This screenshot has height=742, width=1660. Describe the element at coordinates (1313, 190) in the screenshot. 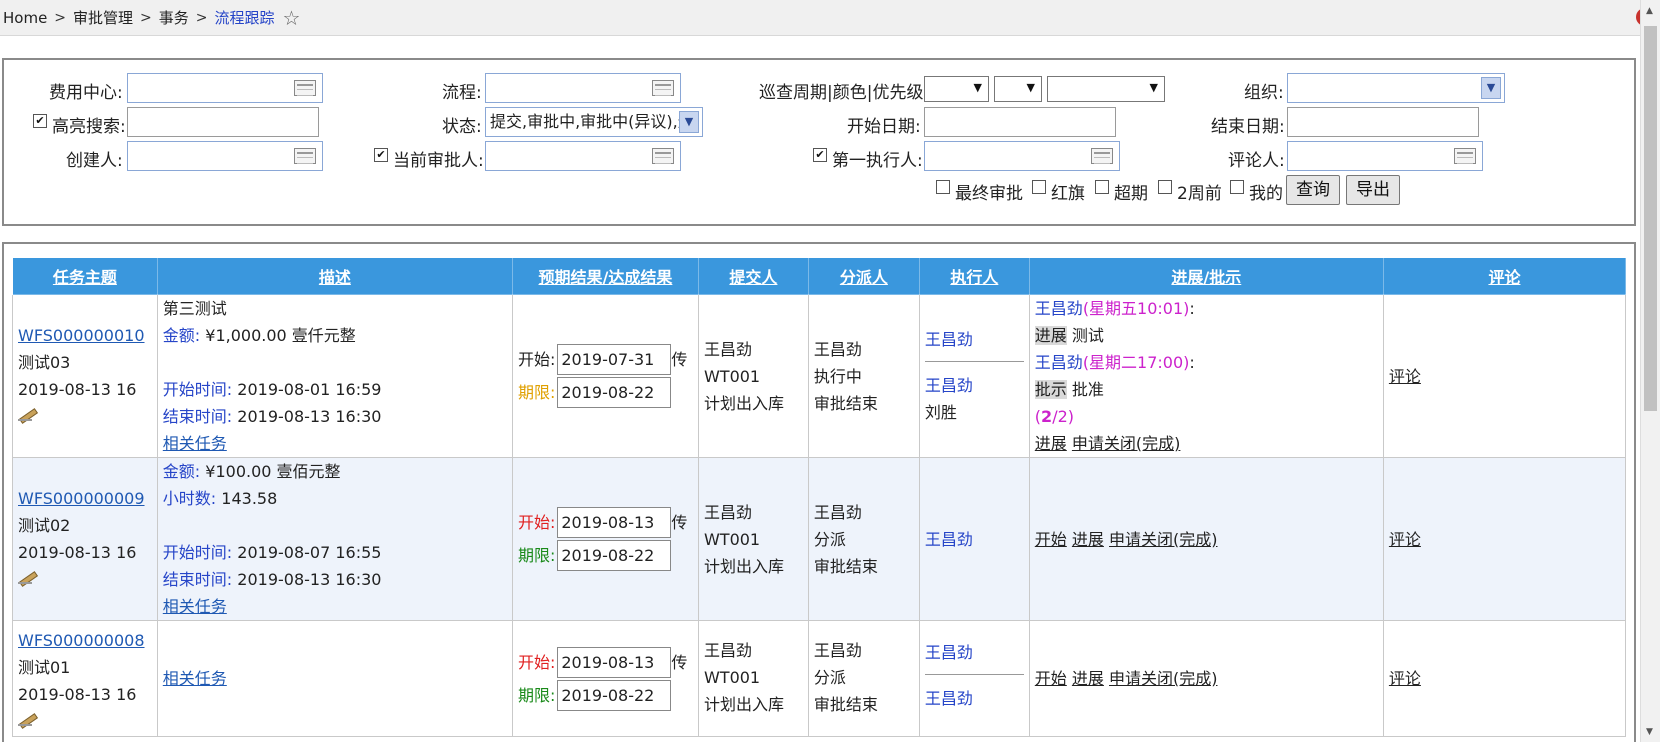

I see `query-button: 查询` at that location.